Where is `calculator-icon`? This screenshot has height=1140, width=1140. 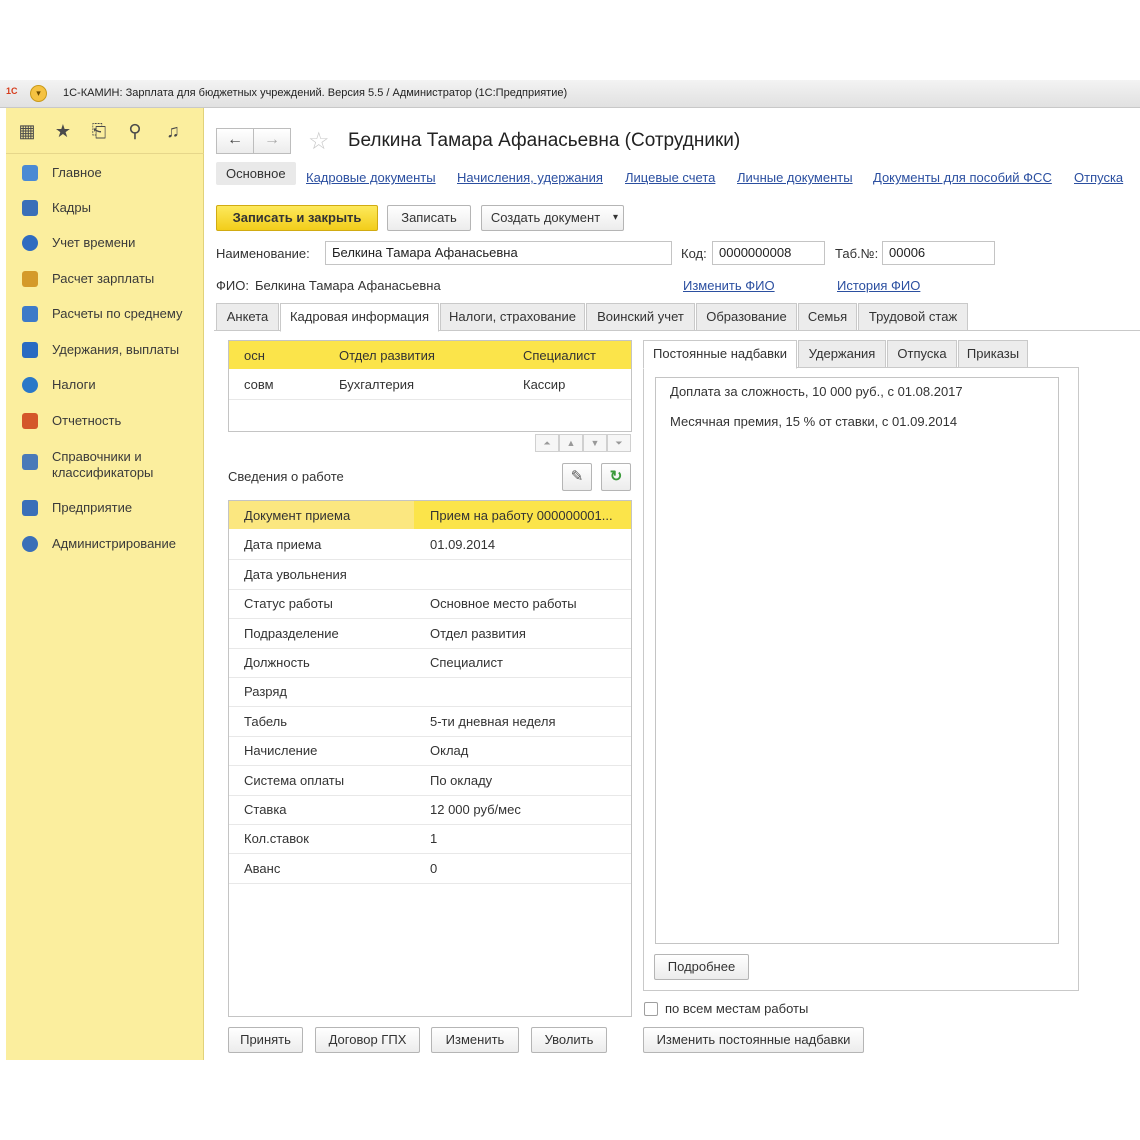
calculator-icon is located at coordinates (30, 279).